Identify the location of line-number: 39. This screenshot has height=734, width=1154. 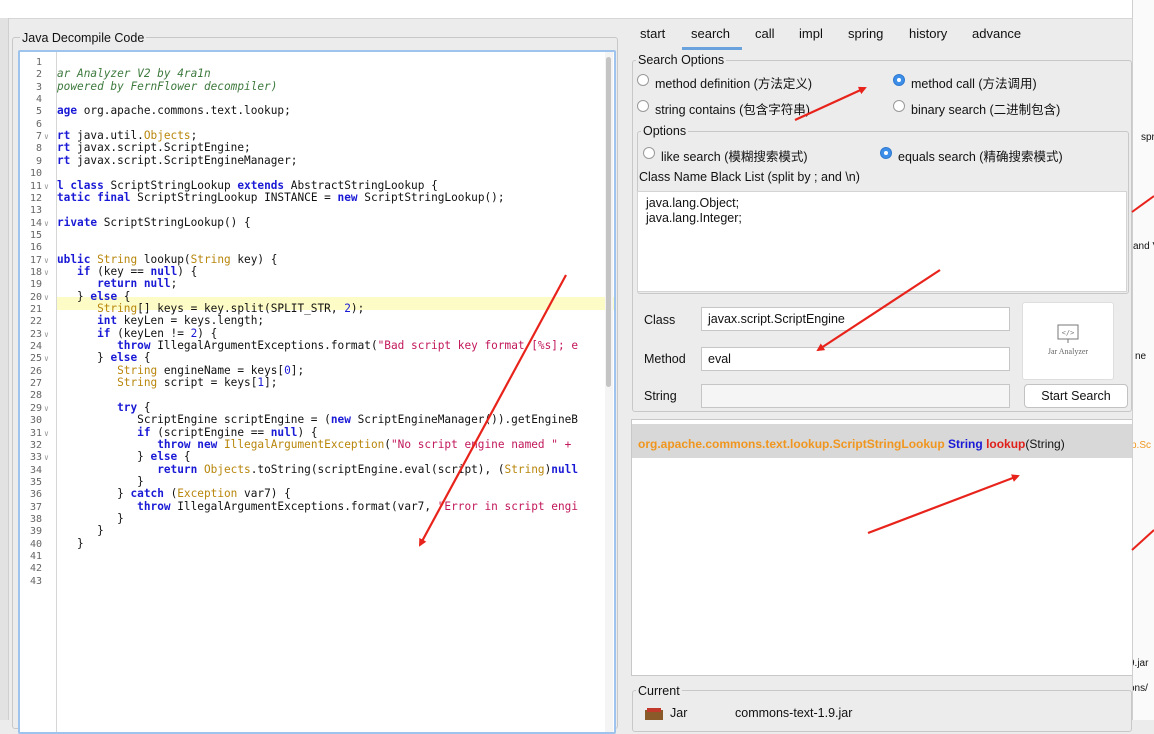
(35, 532).